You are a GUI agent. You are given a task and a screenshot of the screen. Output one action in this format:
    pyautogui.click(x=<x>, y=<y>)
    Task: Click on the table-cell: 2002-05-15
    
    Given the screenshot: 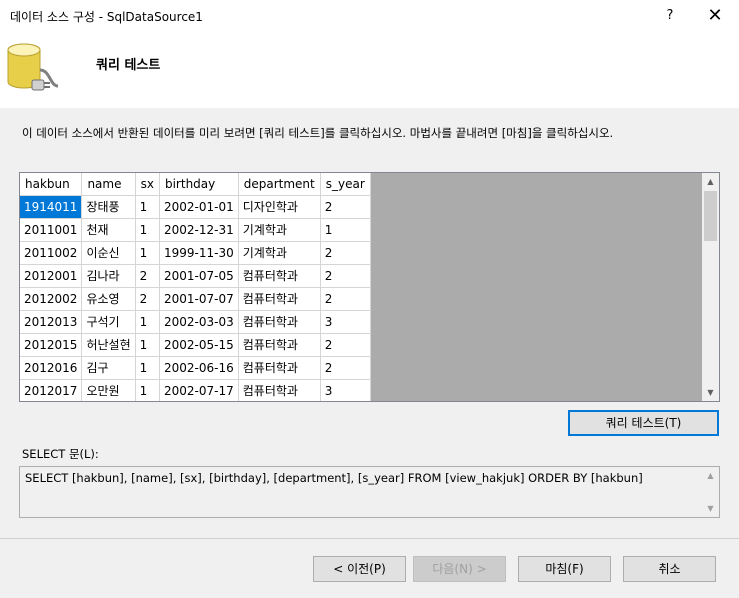 What is the action you would take?
    pyautogui.click(x=199, y=345)
    